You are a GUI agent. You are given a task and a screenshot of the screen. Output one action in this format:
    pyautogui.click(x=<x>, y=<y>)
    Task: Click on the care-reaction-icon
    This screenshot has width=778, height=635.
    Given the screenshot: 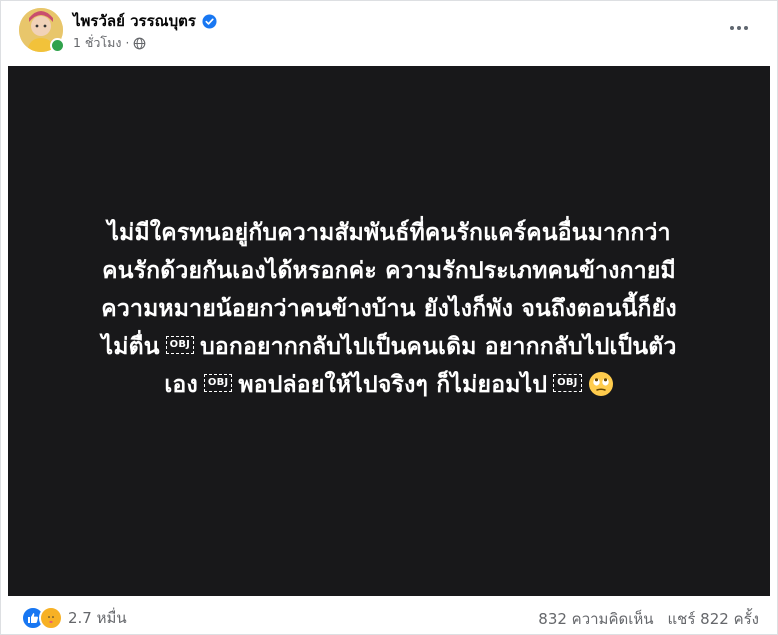 What is the action you would take?
    pyautogui.click(x=51, y=618)
    